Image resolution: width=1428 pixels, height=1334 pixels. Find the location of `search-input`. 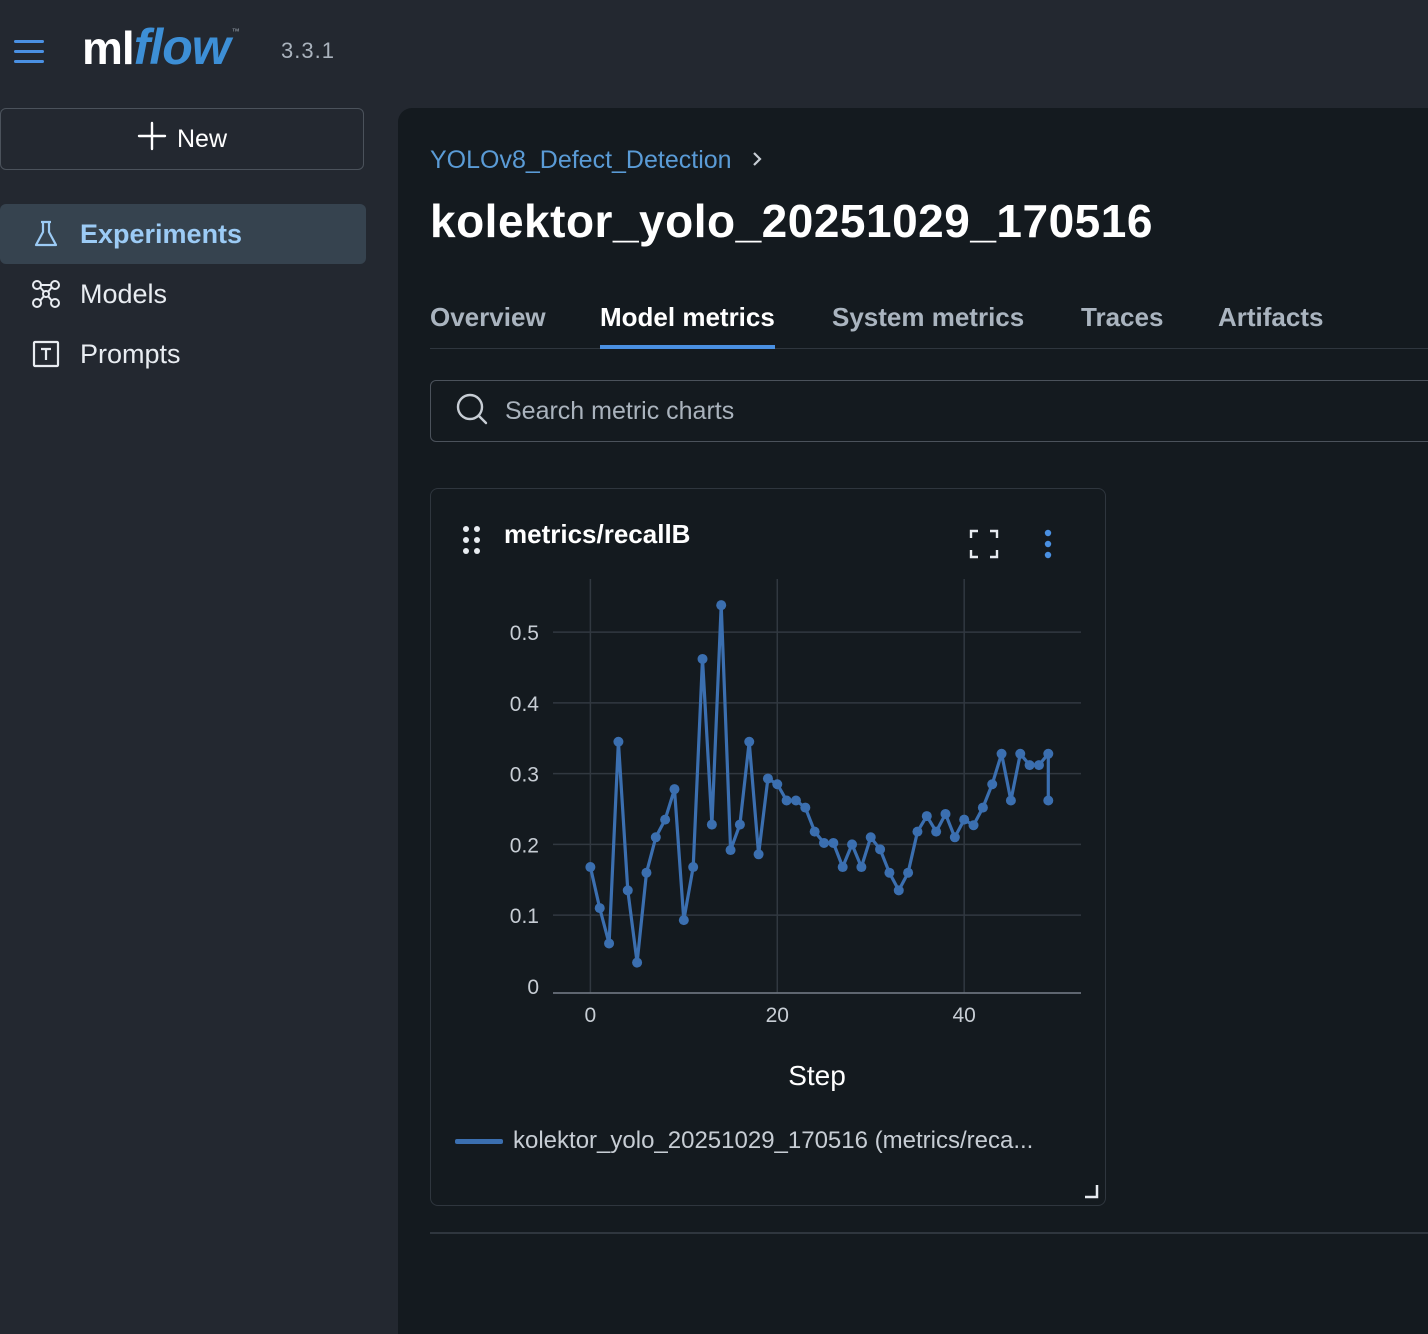

search-input is located at coordinates (855, 411).